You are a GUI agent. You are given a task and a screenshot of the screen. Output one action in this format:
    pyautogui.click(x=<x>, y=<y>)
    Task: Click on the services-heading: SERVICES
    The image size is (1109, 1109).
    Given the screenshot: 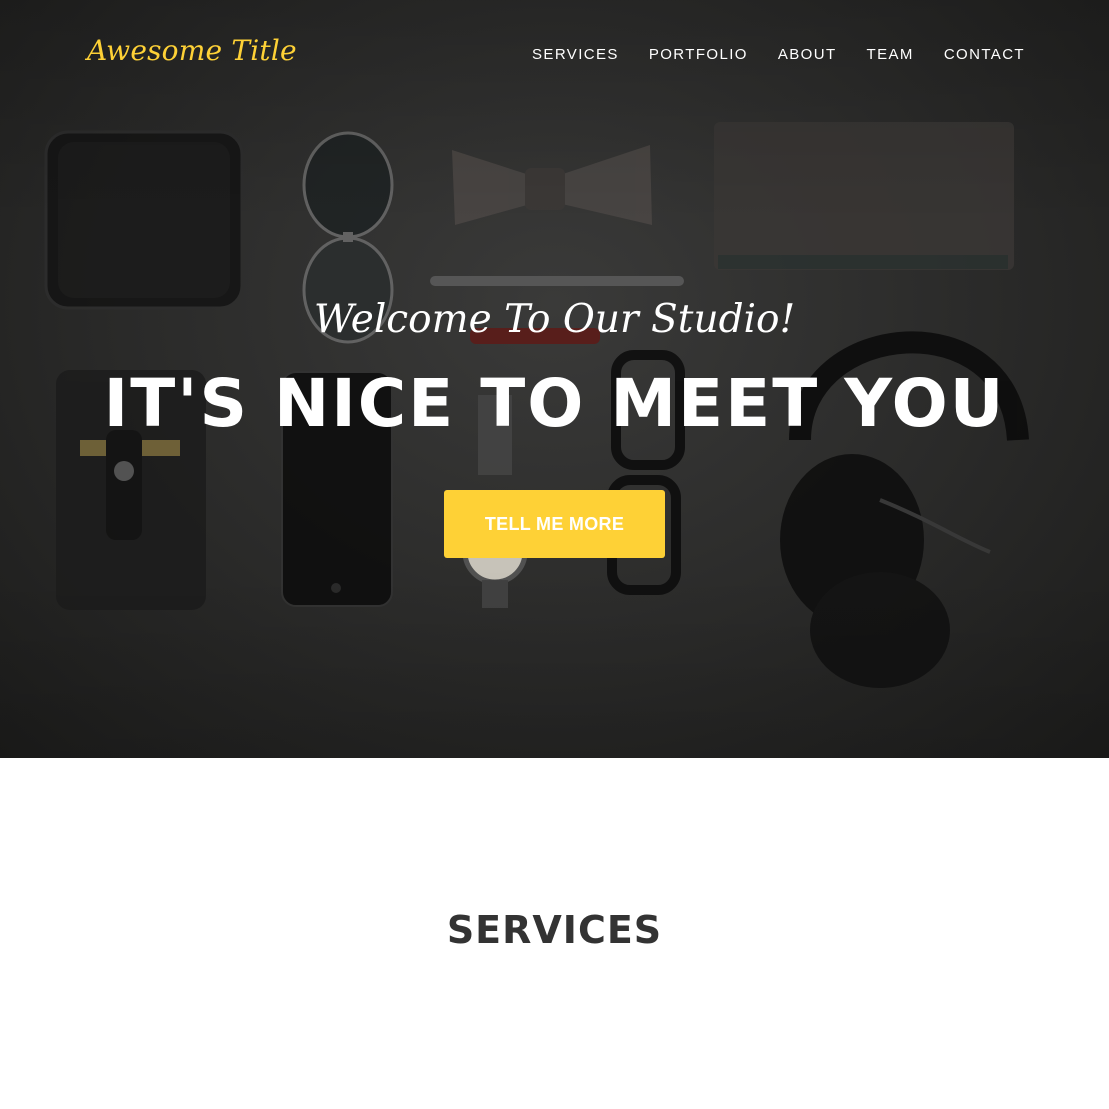 What is the action you would take?
    pyautogui.click(x=554, y=930)
    